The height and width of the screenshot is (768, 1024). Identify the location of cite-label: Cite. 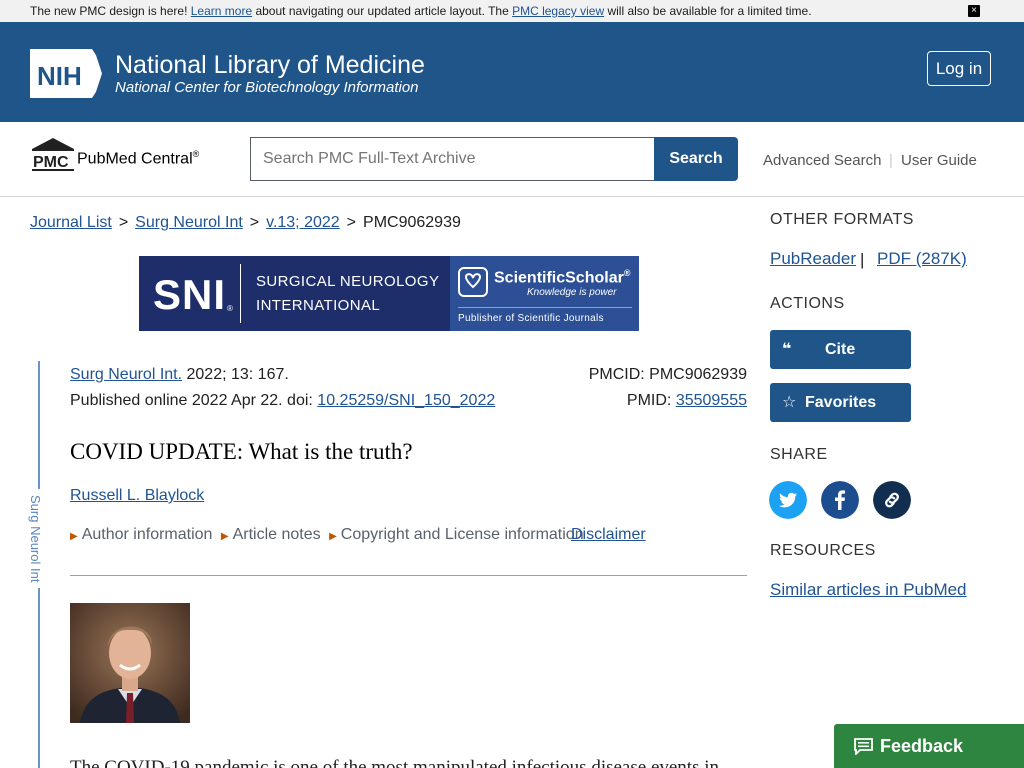
(840, 349).